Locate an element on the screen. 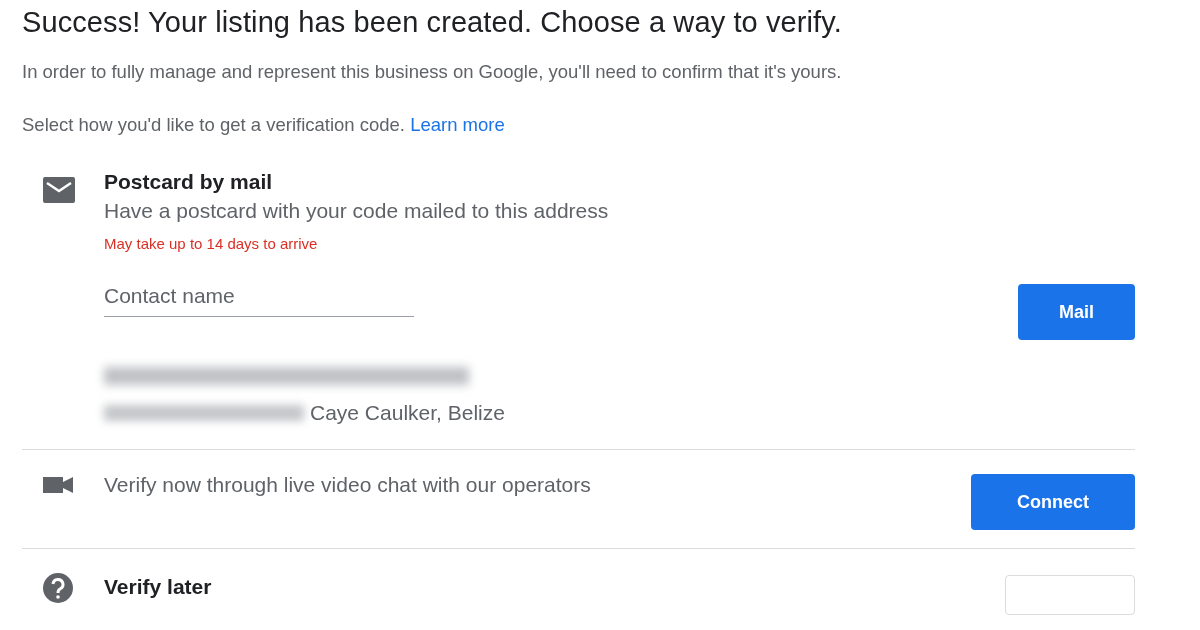 The height and width of the screenshot is (630, 1200). option-description: Verify now through live video chat with our operators is located at coordinates (348, 485).